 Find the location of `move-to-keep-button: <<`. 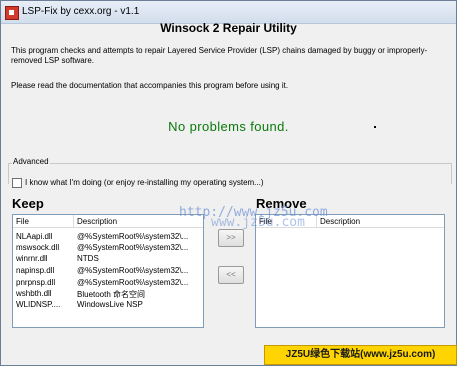

move-to-keep-button: << is located at coordinates (231, 275).